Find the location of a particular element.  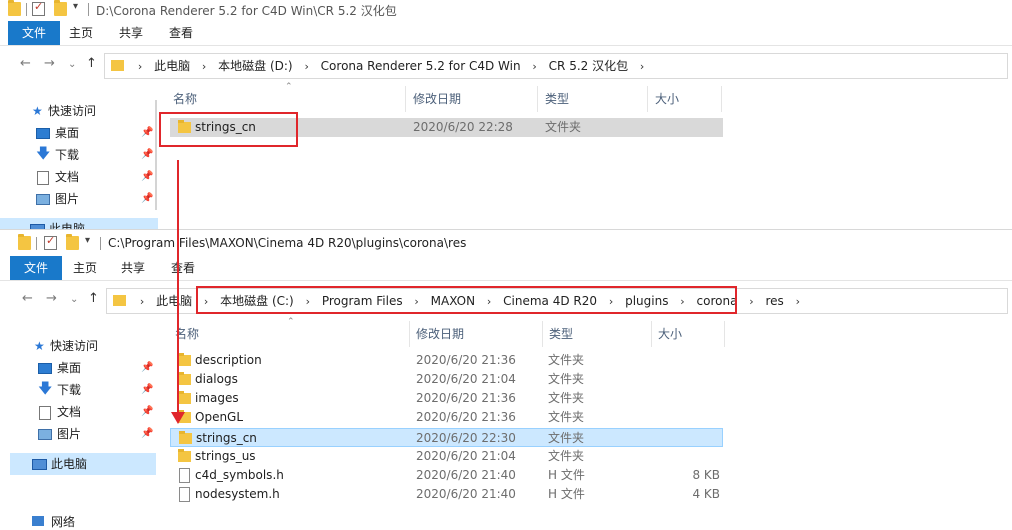

pictures-icon is located at coordinates (45, 434).